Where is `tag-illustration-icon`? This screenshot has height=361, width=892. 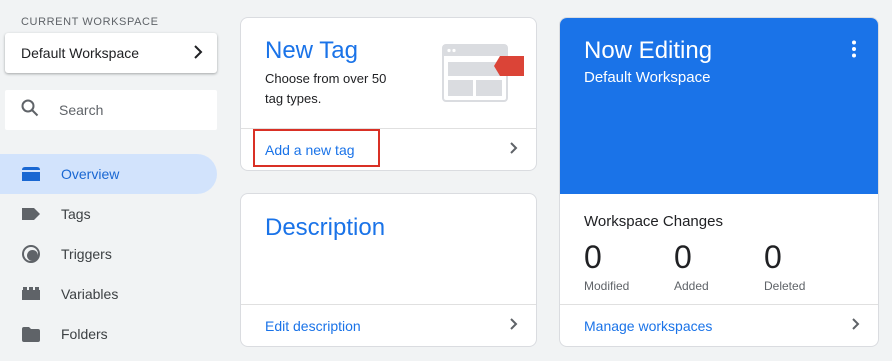
tag-illustration-icon is located at coordinates (484, 76).